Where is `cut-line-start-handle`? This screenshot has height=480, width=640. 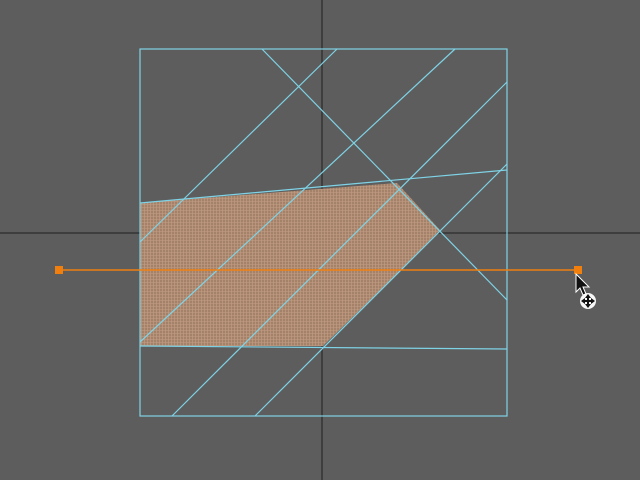 cut-line-start-handle is located at coordinates (59, 270).